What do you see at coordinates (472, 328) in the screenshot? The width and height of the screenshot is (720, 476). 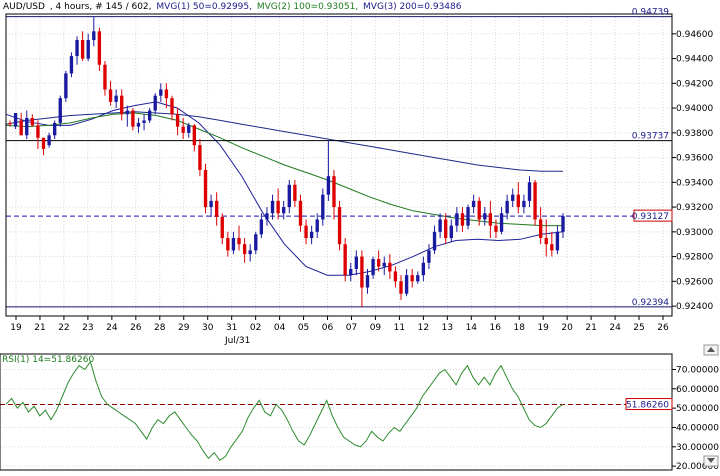 I see `date-x-tick-label: 14` at bounding box center [472, 328].